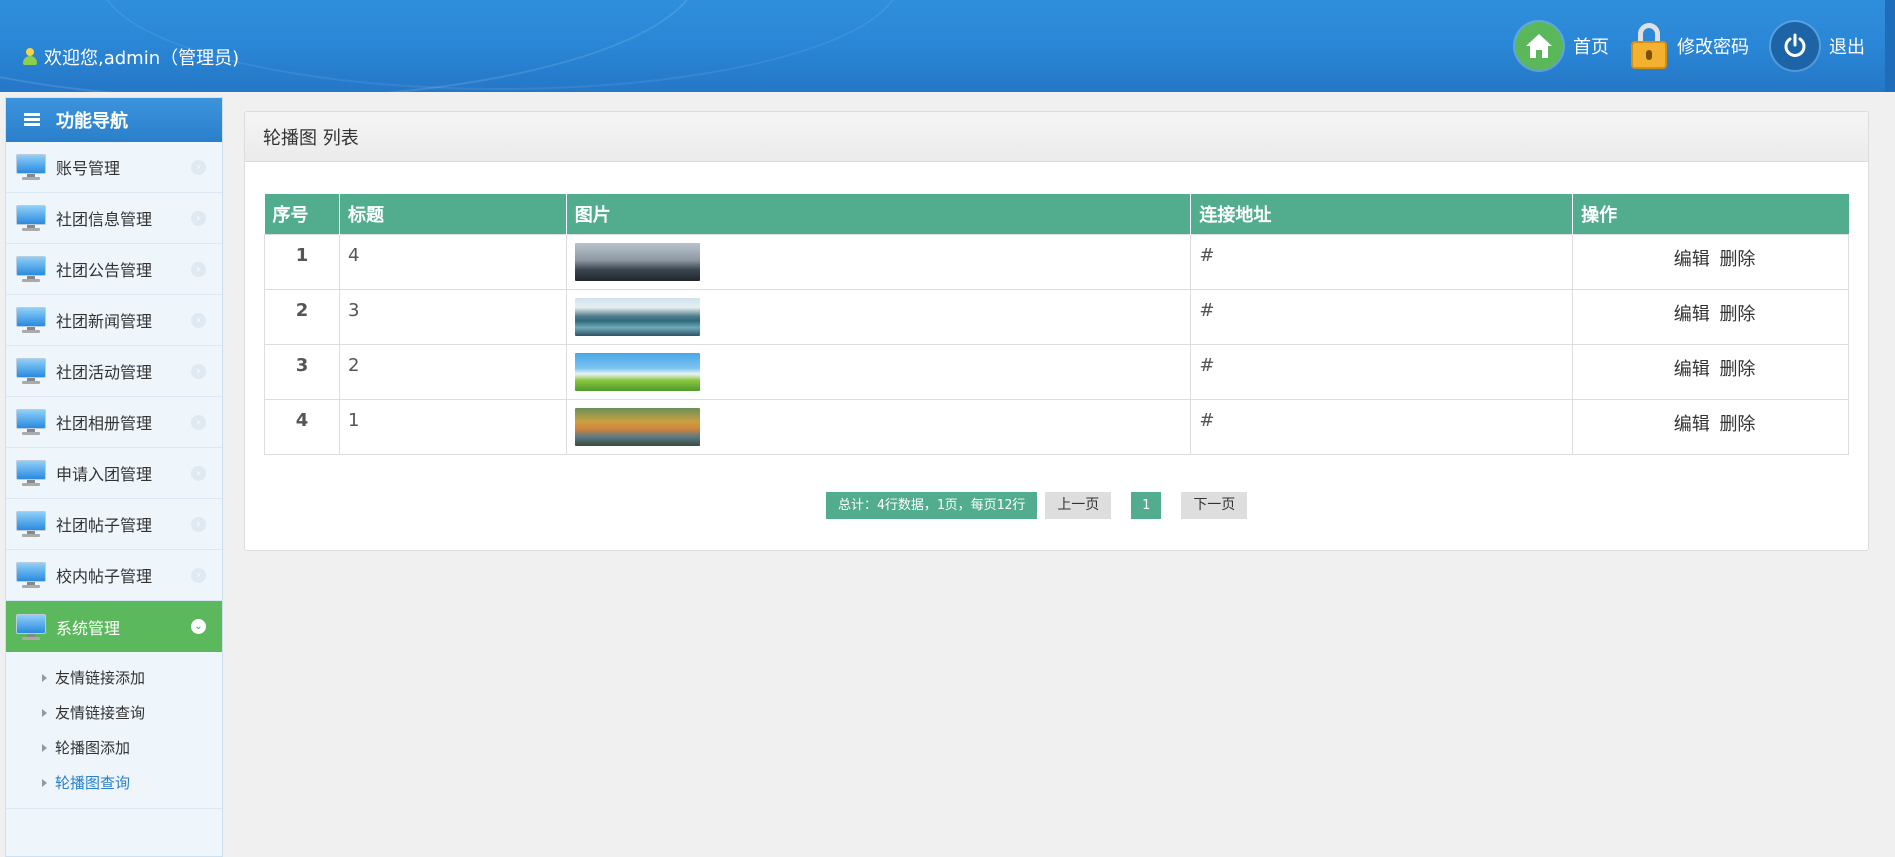 Image resolution: width=1895 pixels, height=857 pixels. I want to click on sidebar-item-label: 社团新闻管理, so click(104, 321).